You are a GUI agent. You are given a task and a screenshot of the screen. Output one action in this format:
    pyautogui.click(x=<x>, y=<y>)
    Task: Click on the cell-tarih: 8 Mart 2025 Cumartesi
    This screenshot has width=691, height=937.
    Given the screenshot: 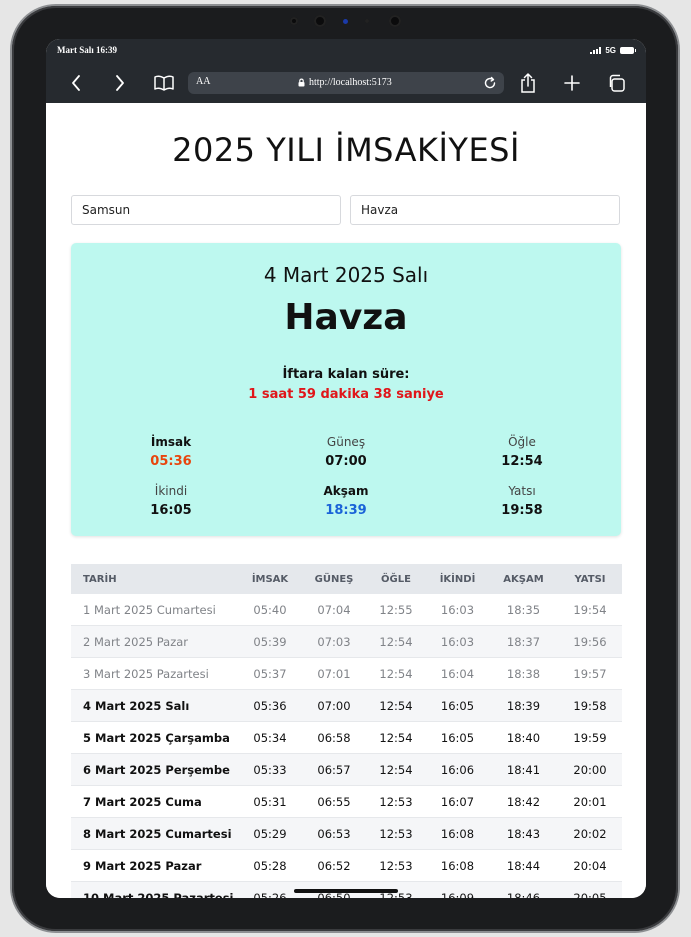 What is the action you would take?
    pyautogui.click(x=154, y=833)
    